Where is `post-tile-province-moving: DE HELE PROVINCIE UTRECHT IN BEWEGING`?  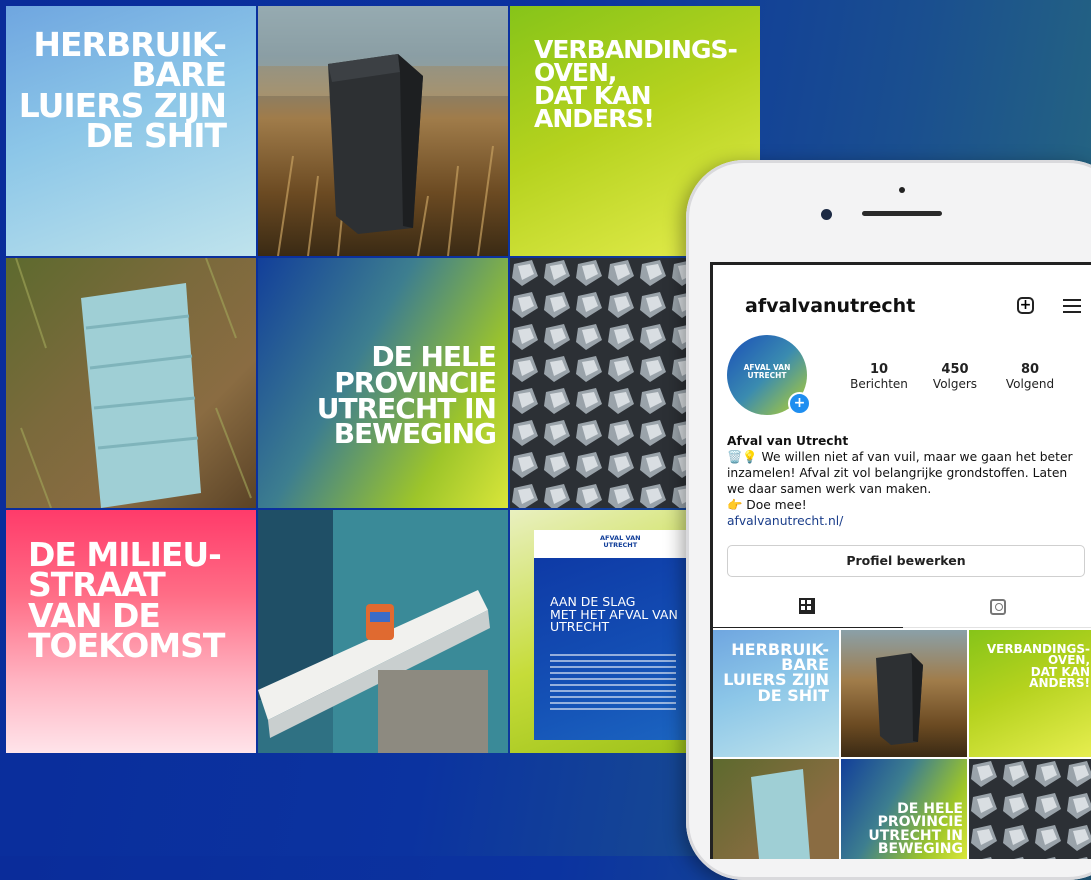 post-tile-province-moving: DE HELE PROVINCIE UTRECHT IN BEWEGING is located at coordinates (383, 383).